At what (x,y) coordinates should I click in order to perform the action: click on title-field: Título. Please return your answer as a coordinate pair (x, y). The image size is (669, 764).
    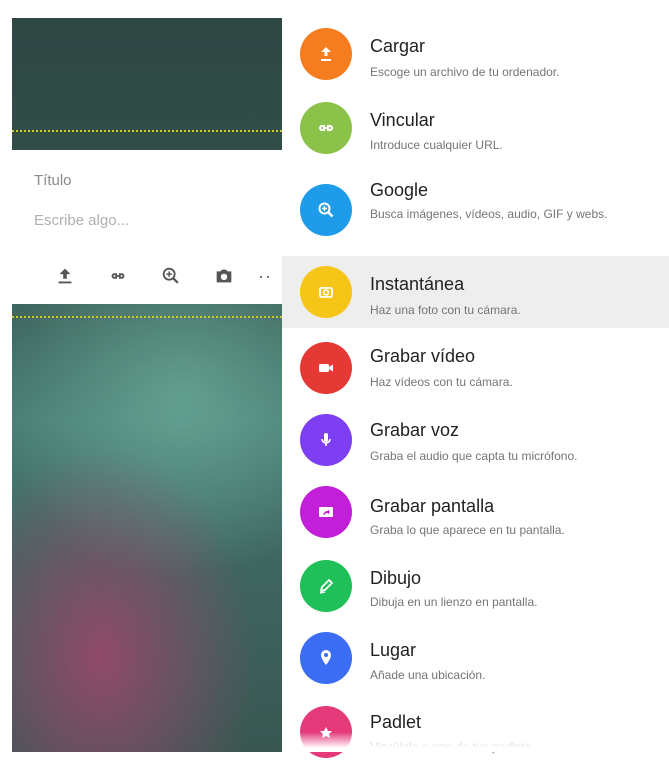
    Looking at the image, I should click on (53, 180).